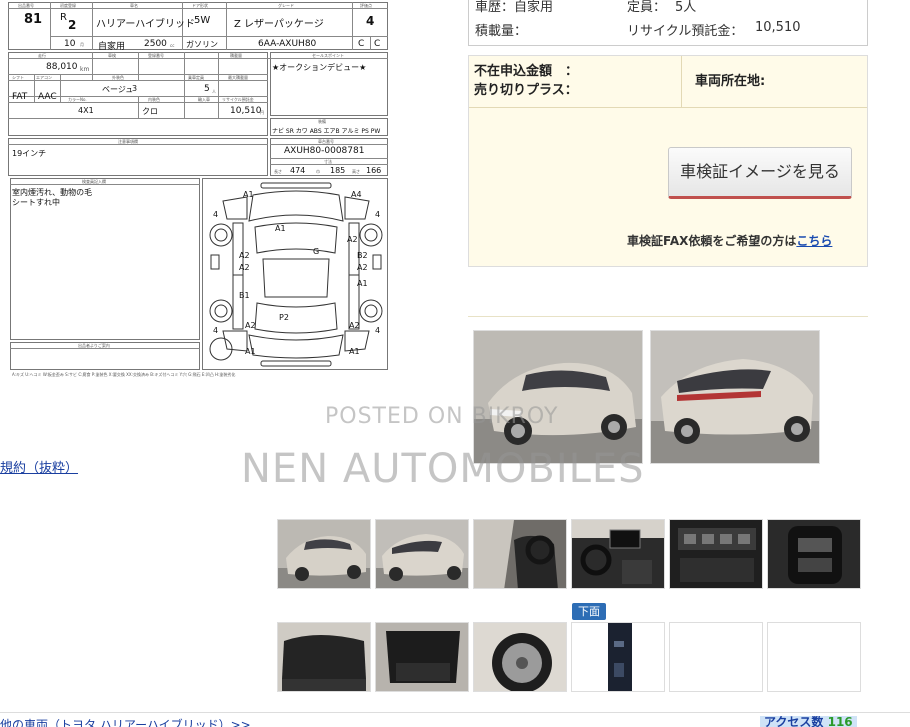  Describe the element at coordinates (326, 131) in the screenshot. I see `equipment-value: ナビ SR カワ ABS エアB アルミ PS PW` at that location.